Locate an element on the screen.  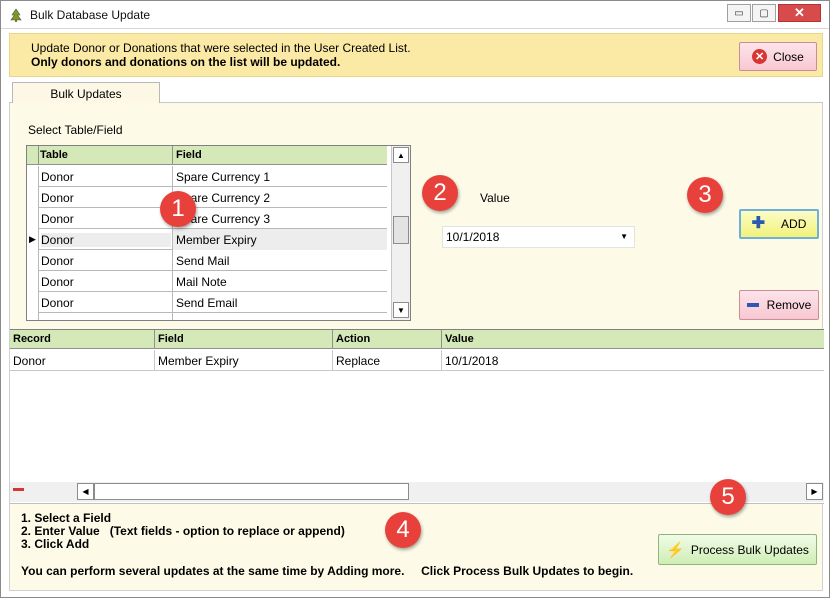
table-row: Donor Mail Note is located at coordinates (207, 281).